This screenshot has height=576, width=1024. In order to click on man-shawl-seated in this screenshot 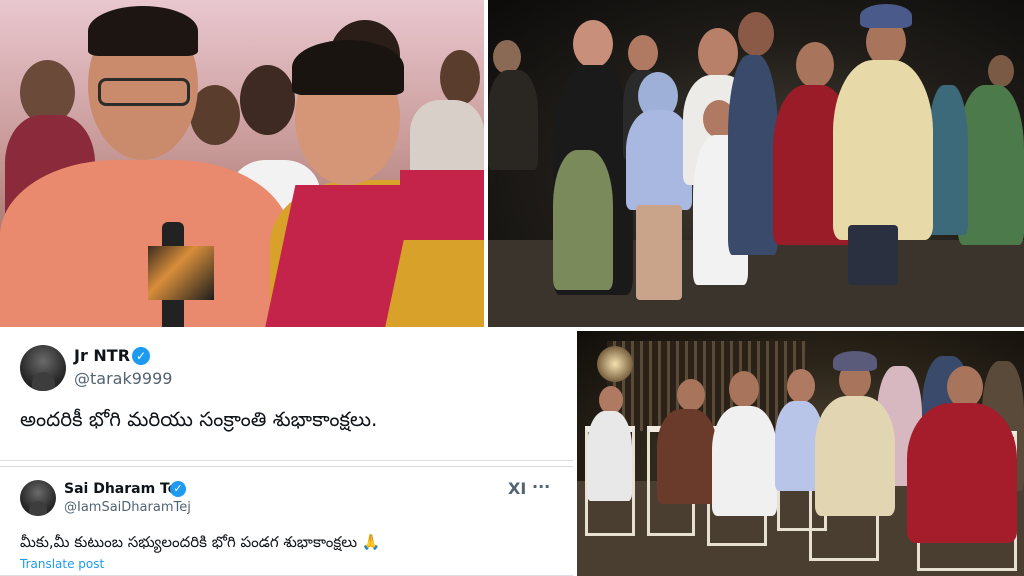, I will do `click(855, 456)`.